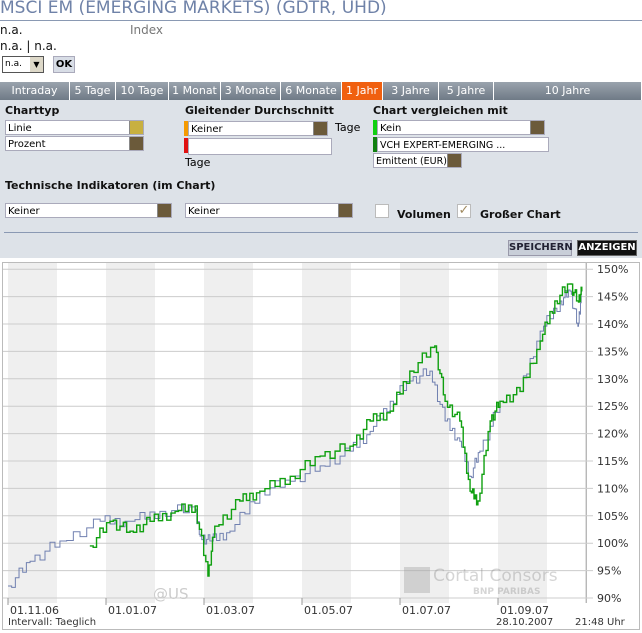  I want to click on exchange-select: n.a. ▼, so click(23, 64).